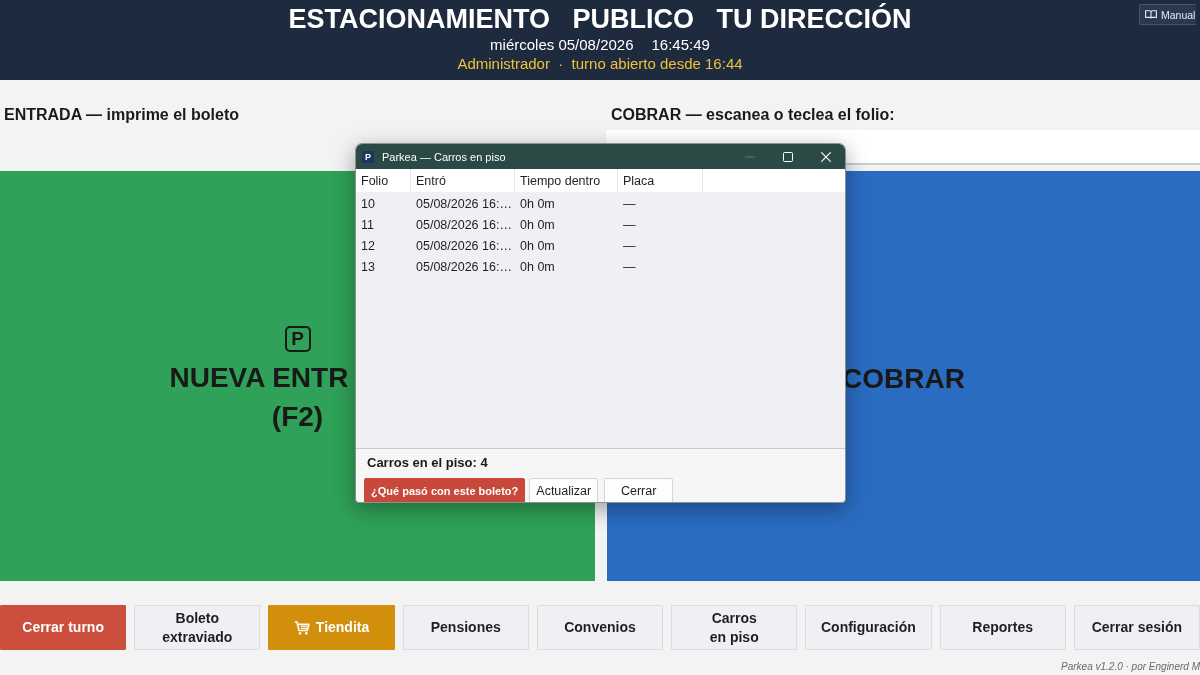 This screenshot has height=675, width=1200. What do you see at coordinates (639, 490) in the screenshot?
I see `dialog-button: Cerrar` at bounding box center [639, 490].